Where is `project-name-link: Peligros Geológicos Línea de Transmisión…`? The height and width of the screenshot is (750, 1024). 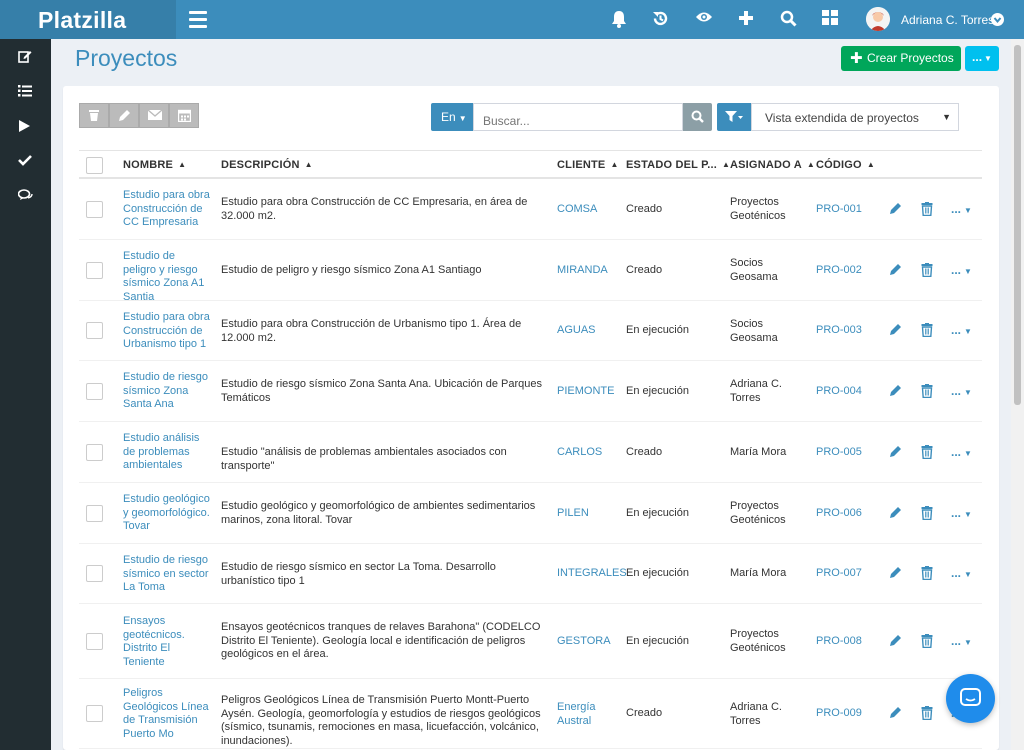 project-name-link: Peligros Geológicos Línea de Transmisión… is located at coordinates (167, 714).